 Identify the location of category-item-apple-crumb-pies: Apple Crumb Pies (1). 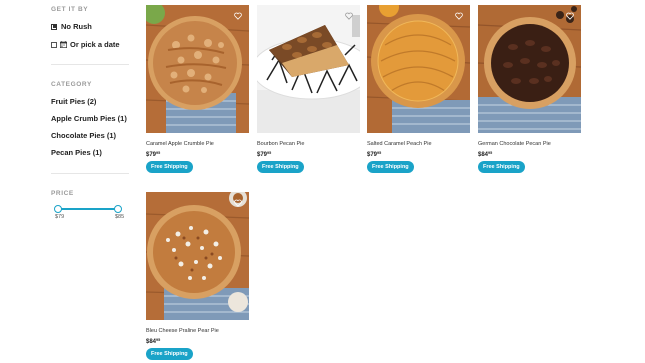
(89, 122).